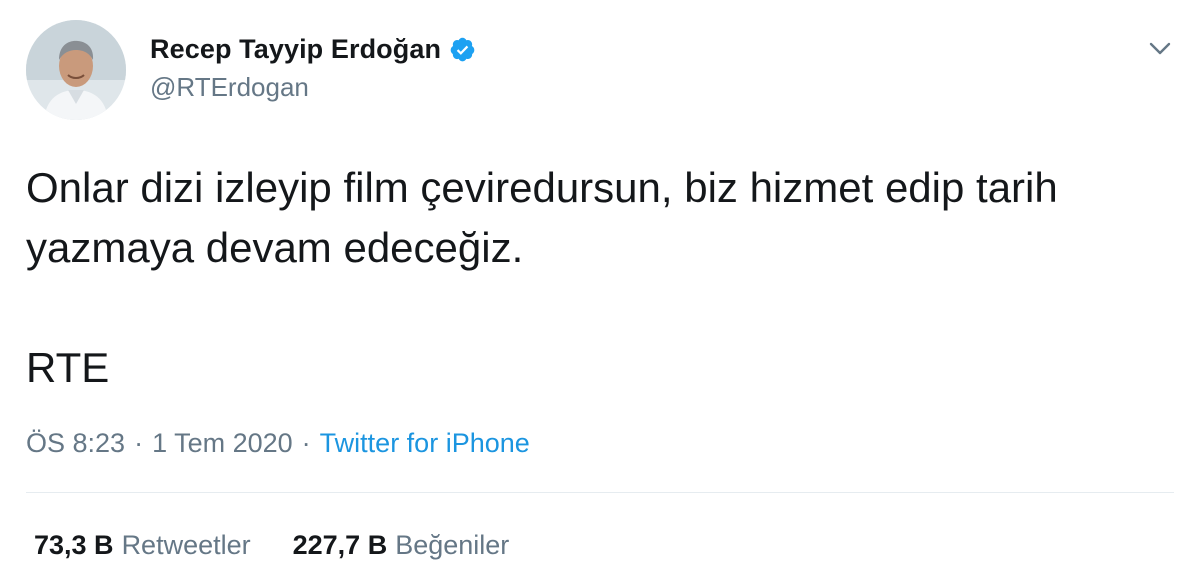  What do you see at coordinates (68, 367) in the screenshot?
I see `tweet-signature: RTE` at bounding box center [68, 367].